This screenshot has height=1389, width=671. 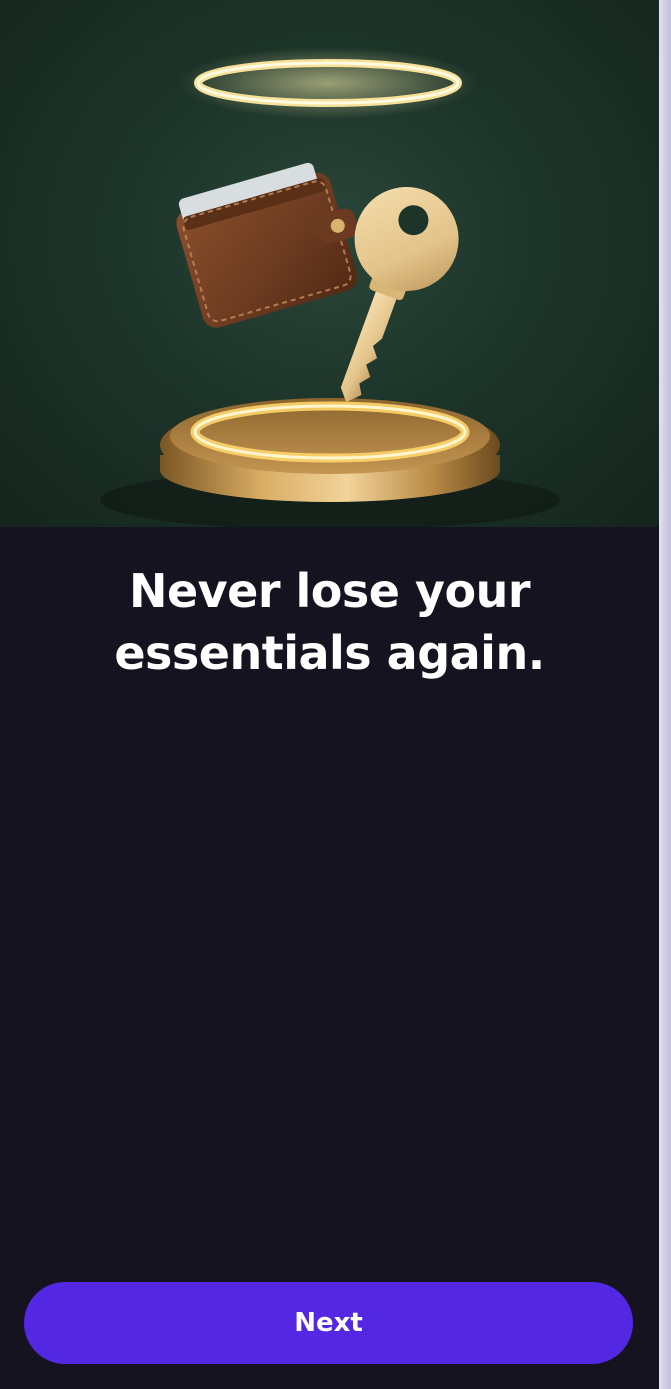 I want to click on wallet-icon, so click(x=267, y=245).